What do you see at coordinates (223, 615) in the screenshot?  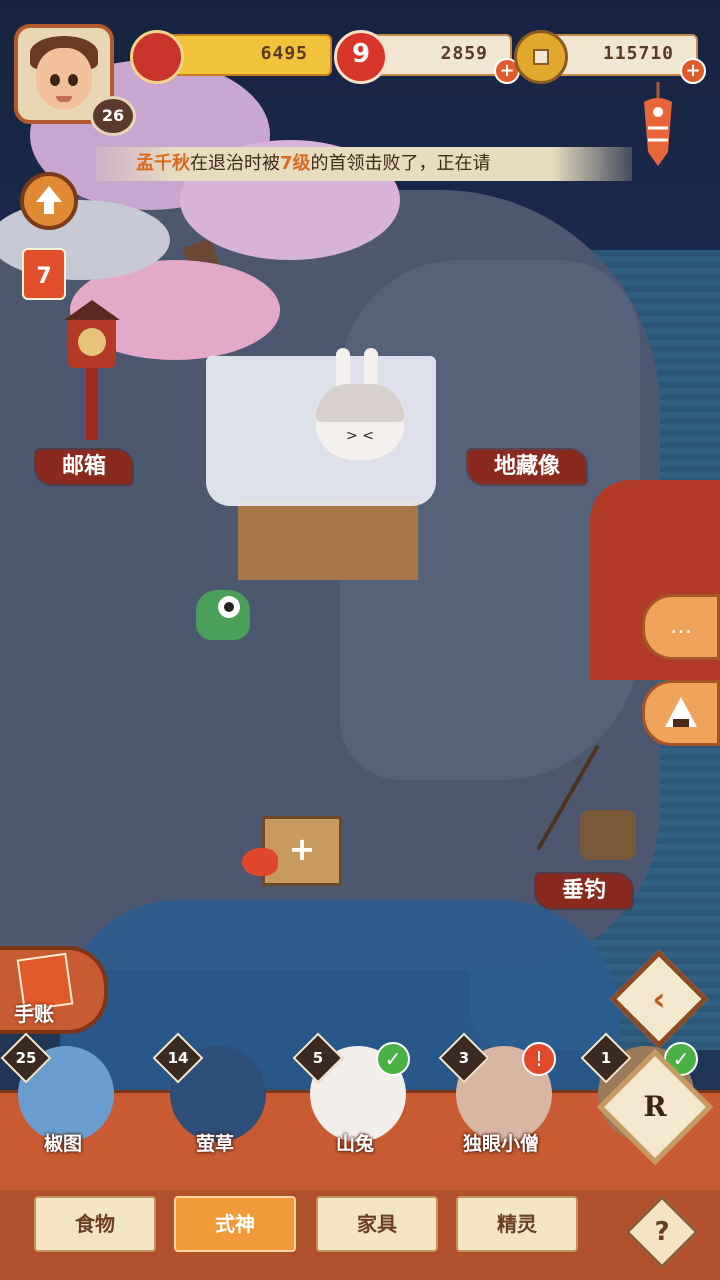 I see `frog-npc` at bounding box center [223, 615].